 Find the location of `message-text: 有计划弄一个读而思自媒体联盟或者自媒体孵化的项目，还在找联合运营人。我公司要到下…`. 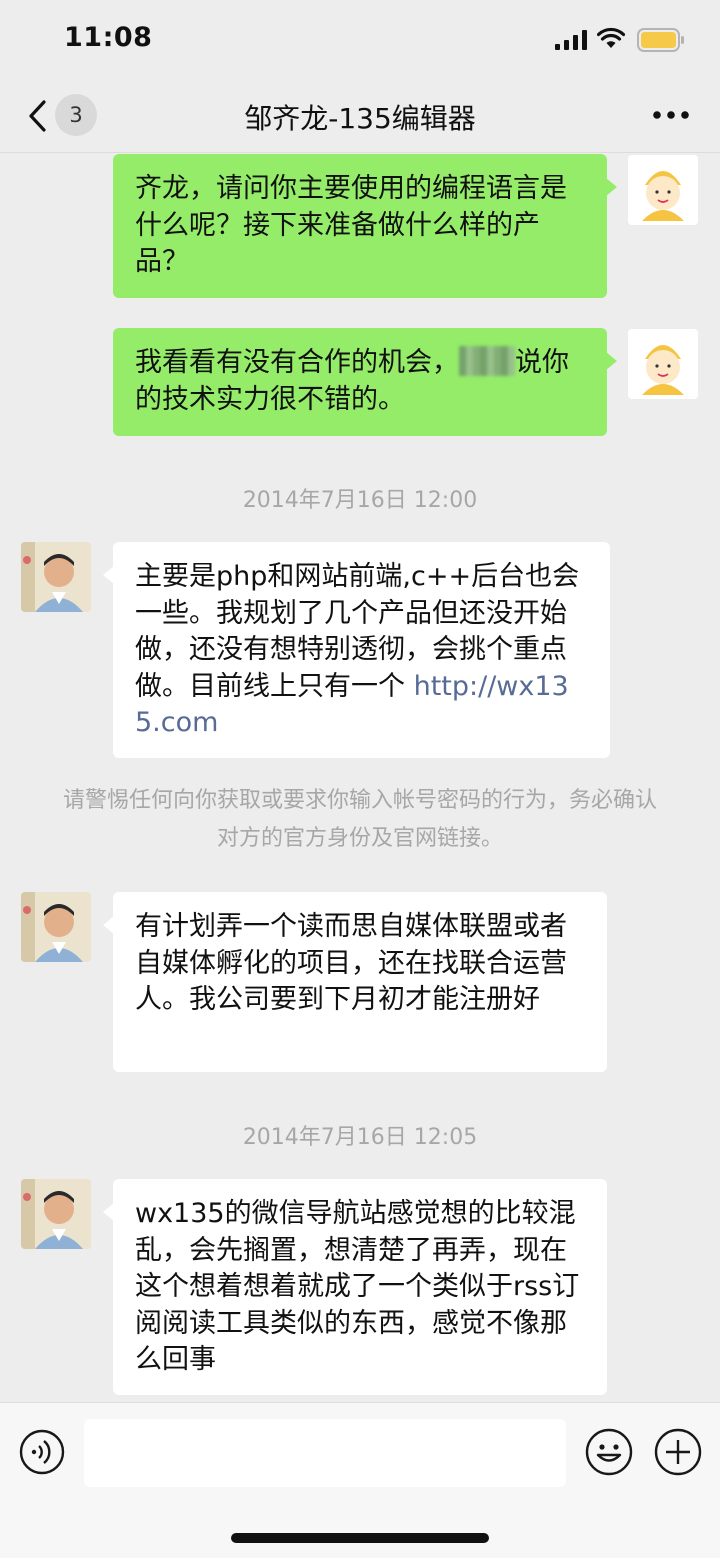

message-text: 有计划弄一个读而思自媒体联盟或者自媒体孵化的项目，还在找联合运营人。我公司要到下… is located at coordinates (351, 963).